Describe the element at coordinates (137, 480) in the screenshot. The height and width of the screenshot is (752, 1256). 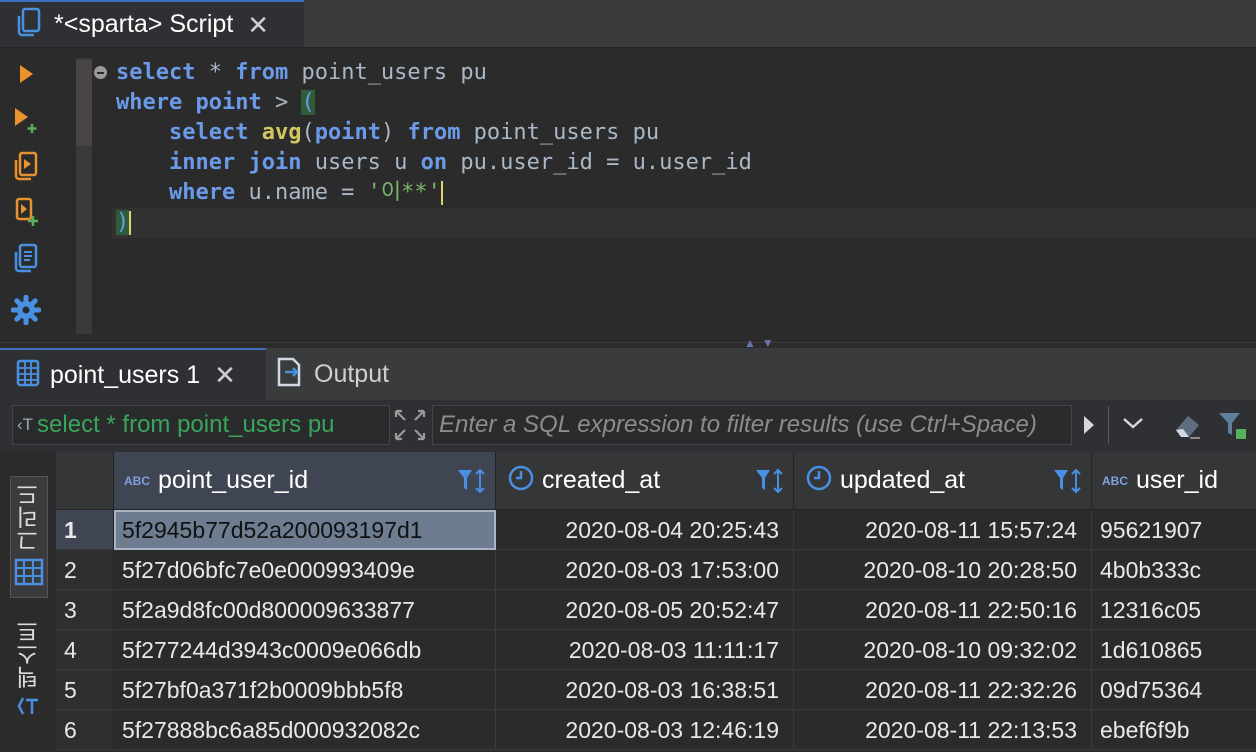
I see `text-type-icon: ABC` at that location.